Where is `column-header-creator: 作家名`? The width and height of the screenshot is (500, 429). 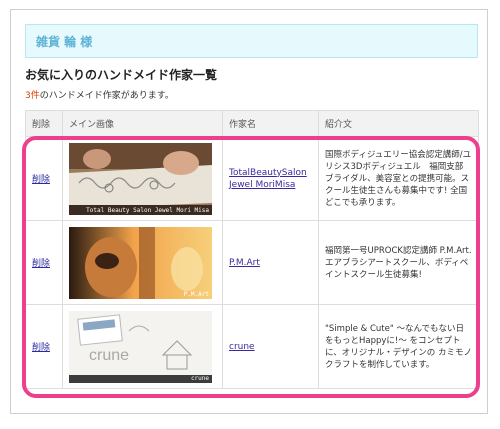
column-header-creator: 作家名 is located at coordinates (270, 123).